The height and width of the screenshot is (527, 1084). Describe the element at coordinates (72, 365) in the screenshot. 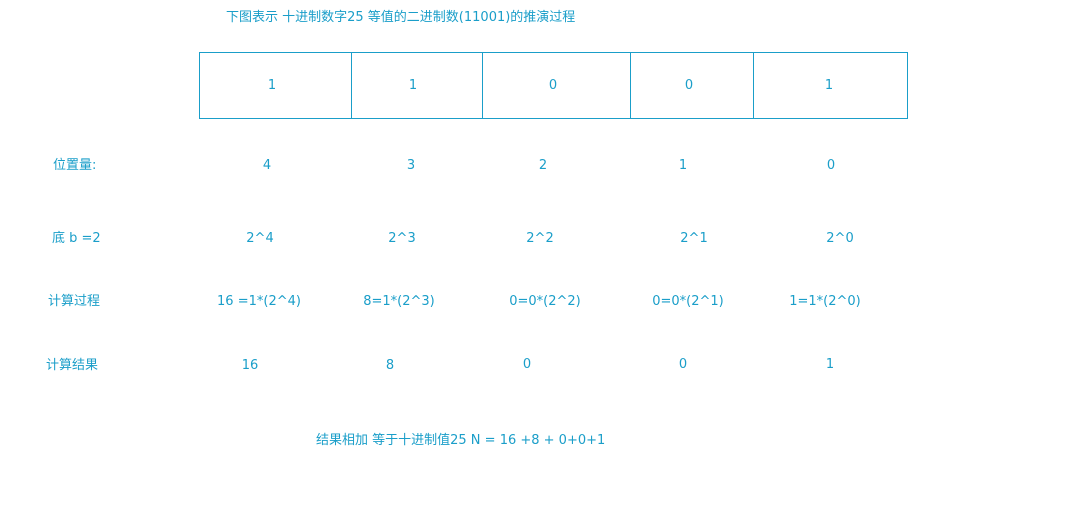

I see `row-label-result: 计算结果` at that location.